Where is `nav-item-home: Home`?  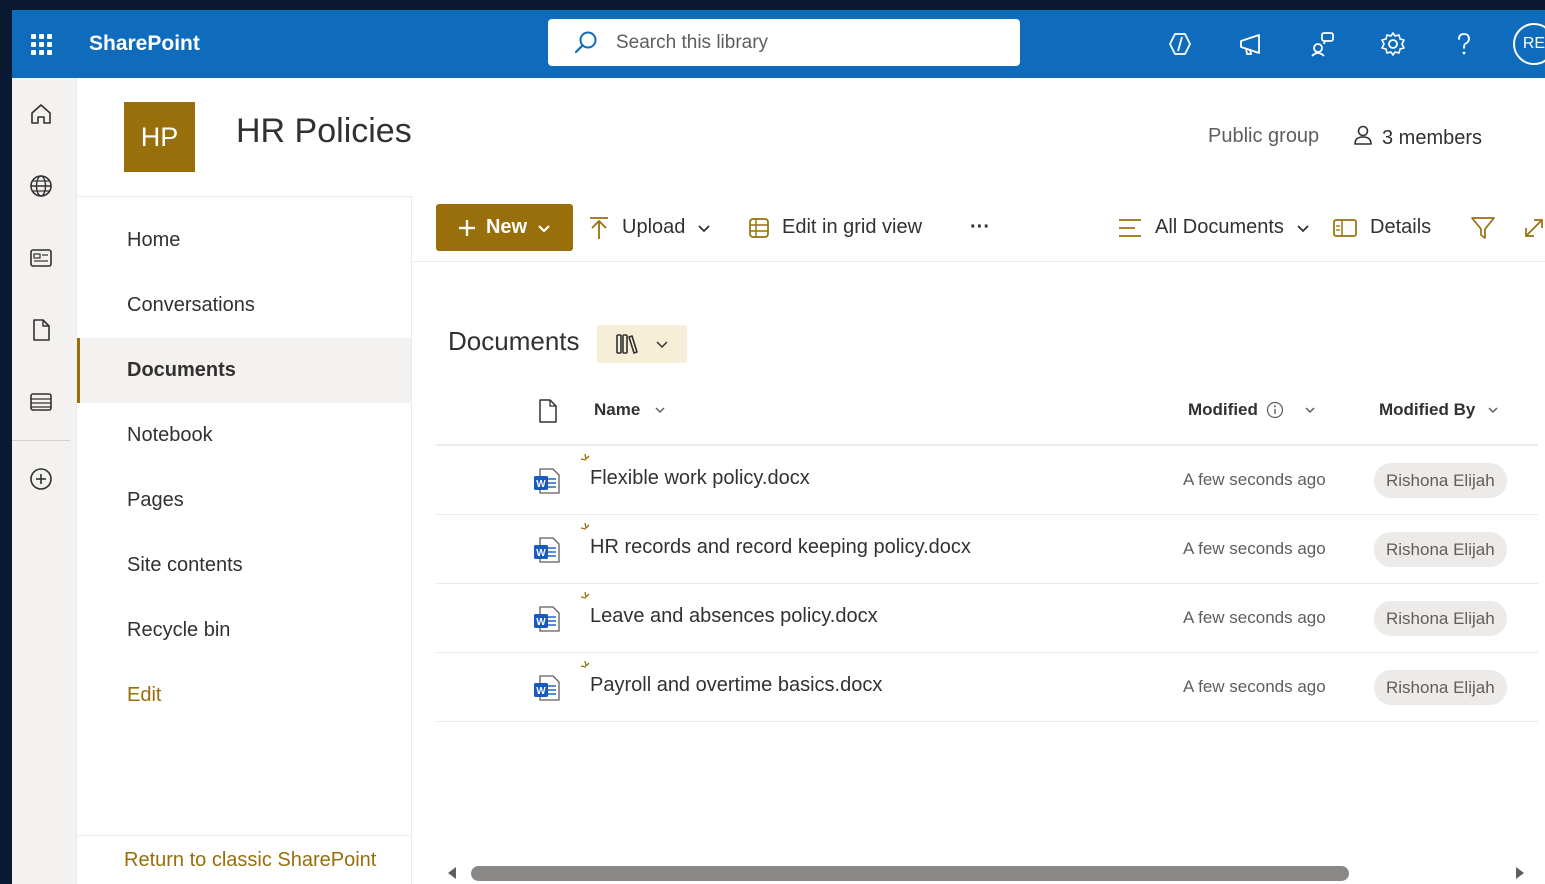
nav-item-home: Home is located at coordinates (244, 240).